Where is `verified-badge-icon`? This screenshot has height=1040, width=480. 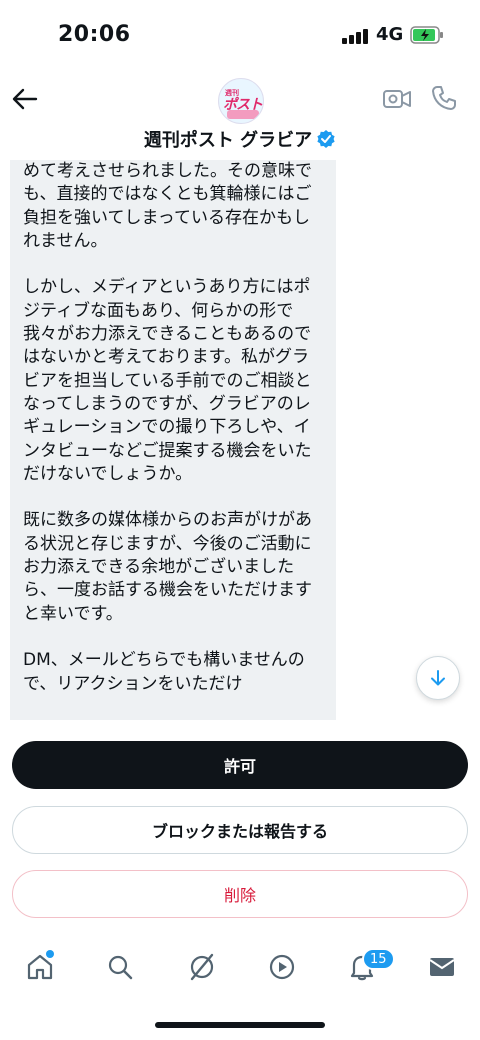
verified-badge-icon is located at coordinates (326, 139).